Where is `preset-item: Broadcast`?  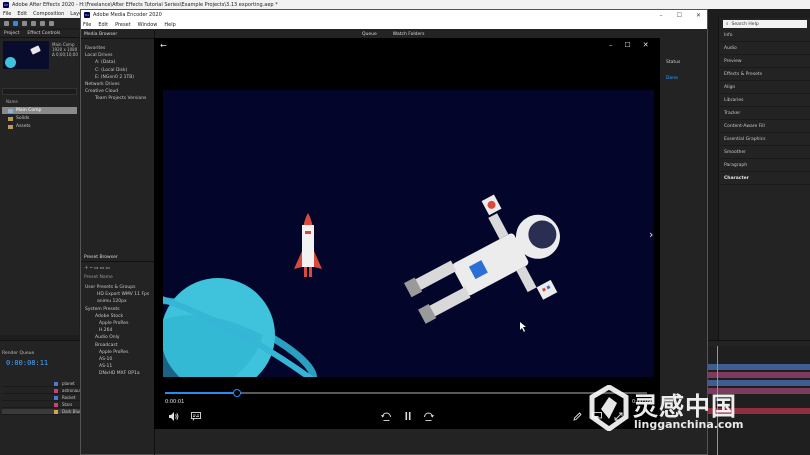 preset-item: Broadcast is located at coordinates (117, 345).